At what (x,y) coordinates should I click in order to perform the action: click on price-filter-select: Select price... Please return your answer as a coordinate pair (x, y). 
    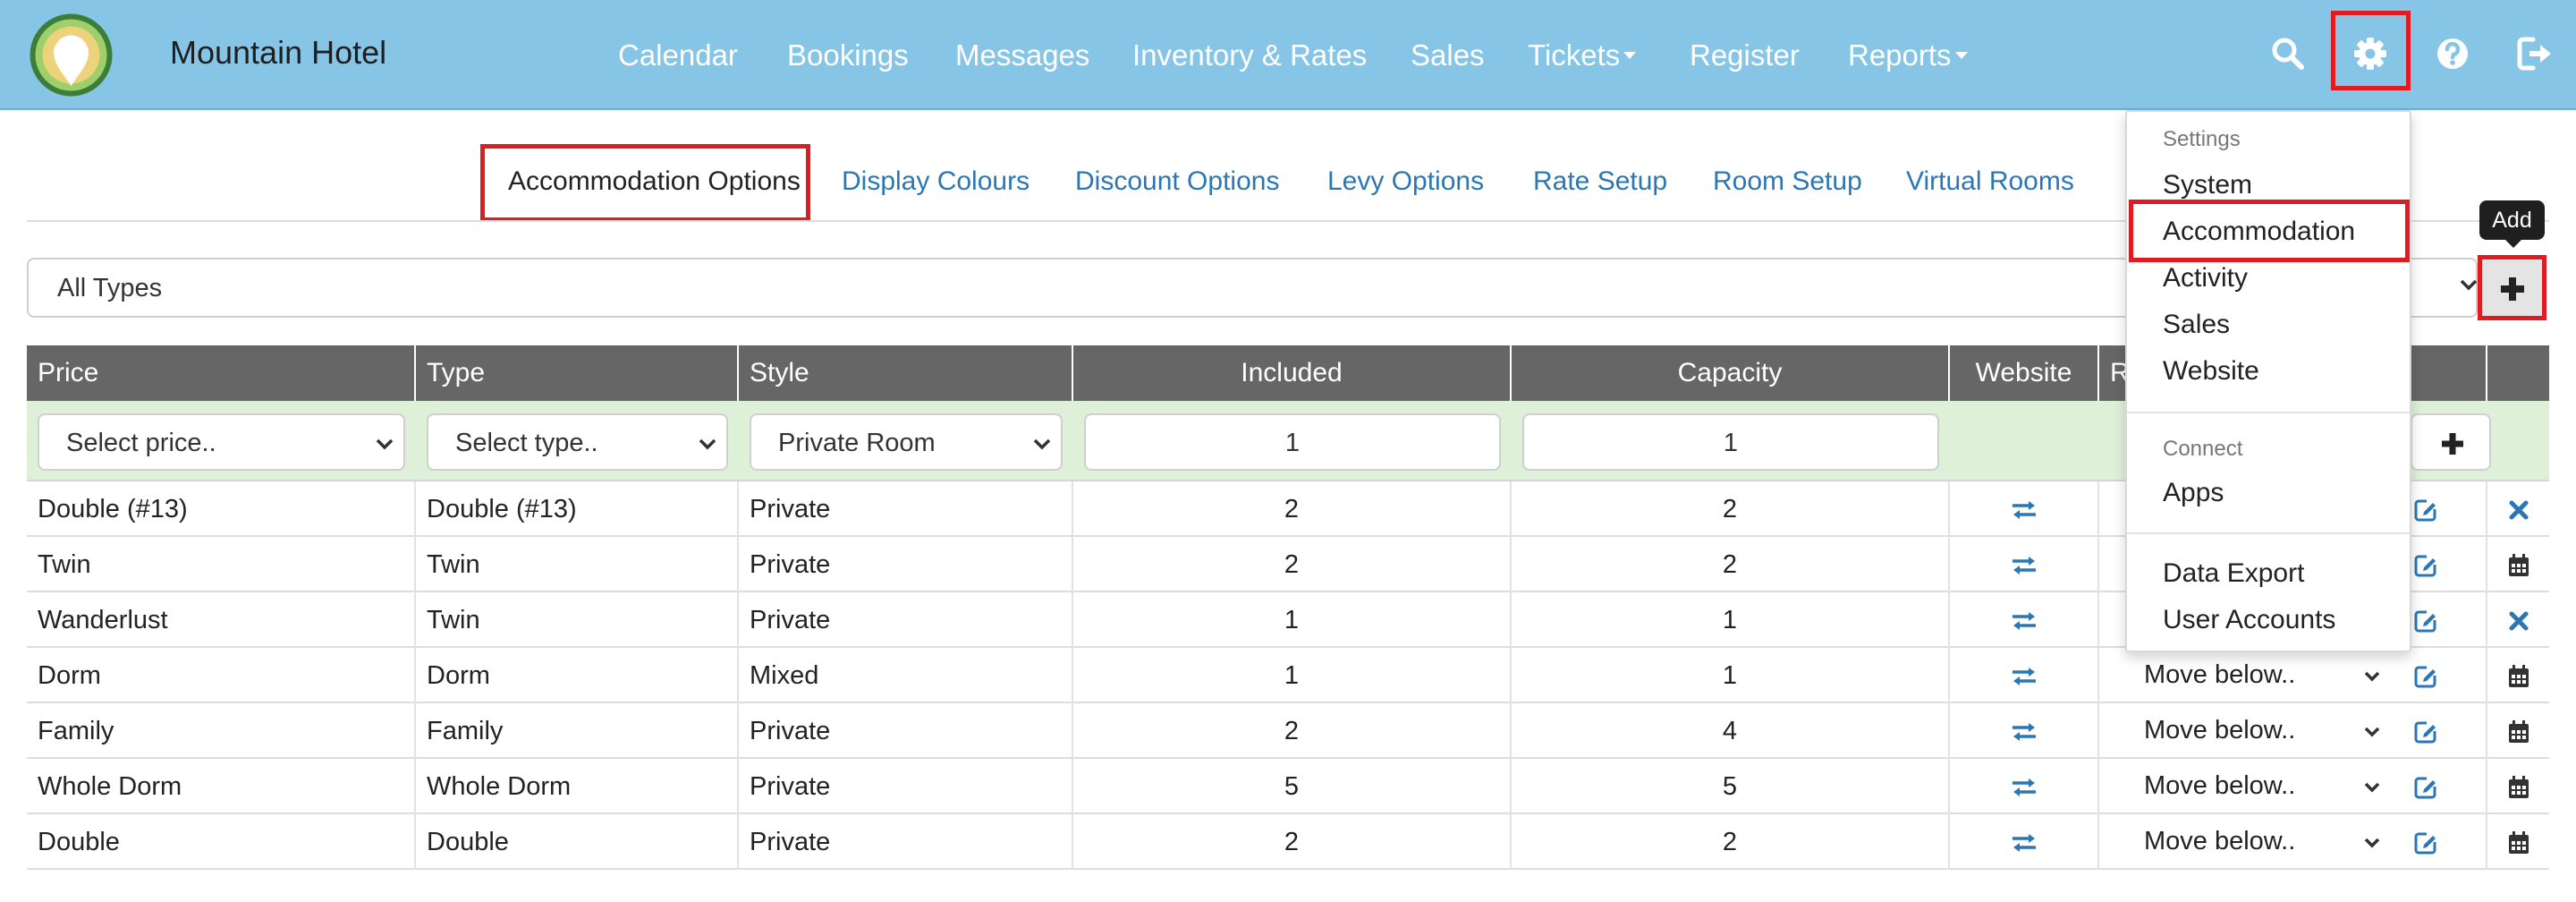
    Looking at the image, I should click on (221, 442).